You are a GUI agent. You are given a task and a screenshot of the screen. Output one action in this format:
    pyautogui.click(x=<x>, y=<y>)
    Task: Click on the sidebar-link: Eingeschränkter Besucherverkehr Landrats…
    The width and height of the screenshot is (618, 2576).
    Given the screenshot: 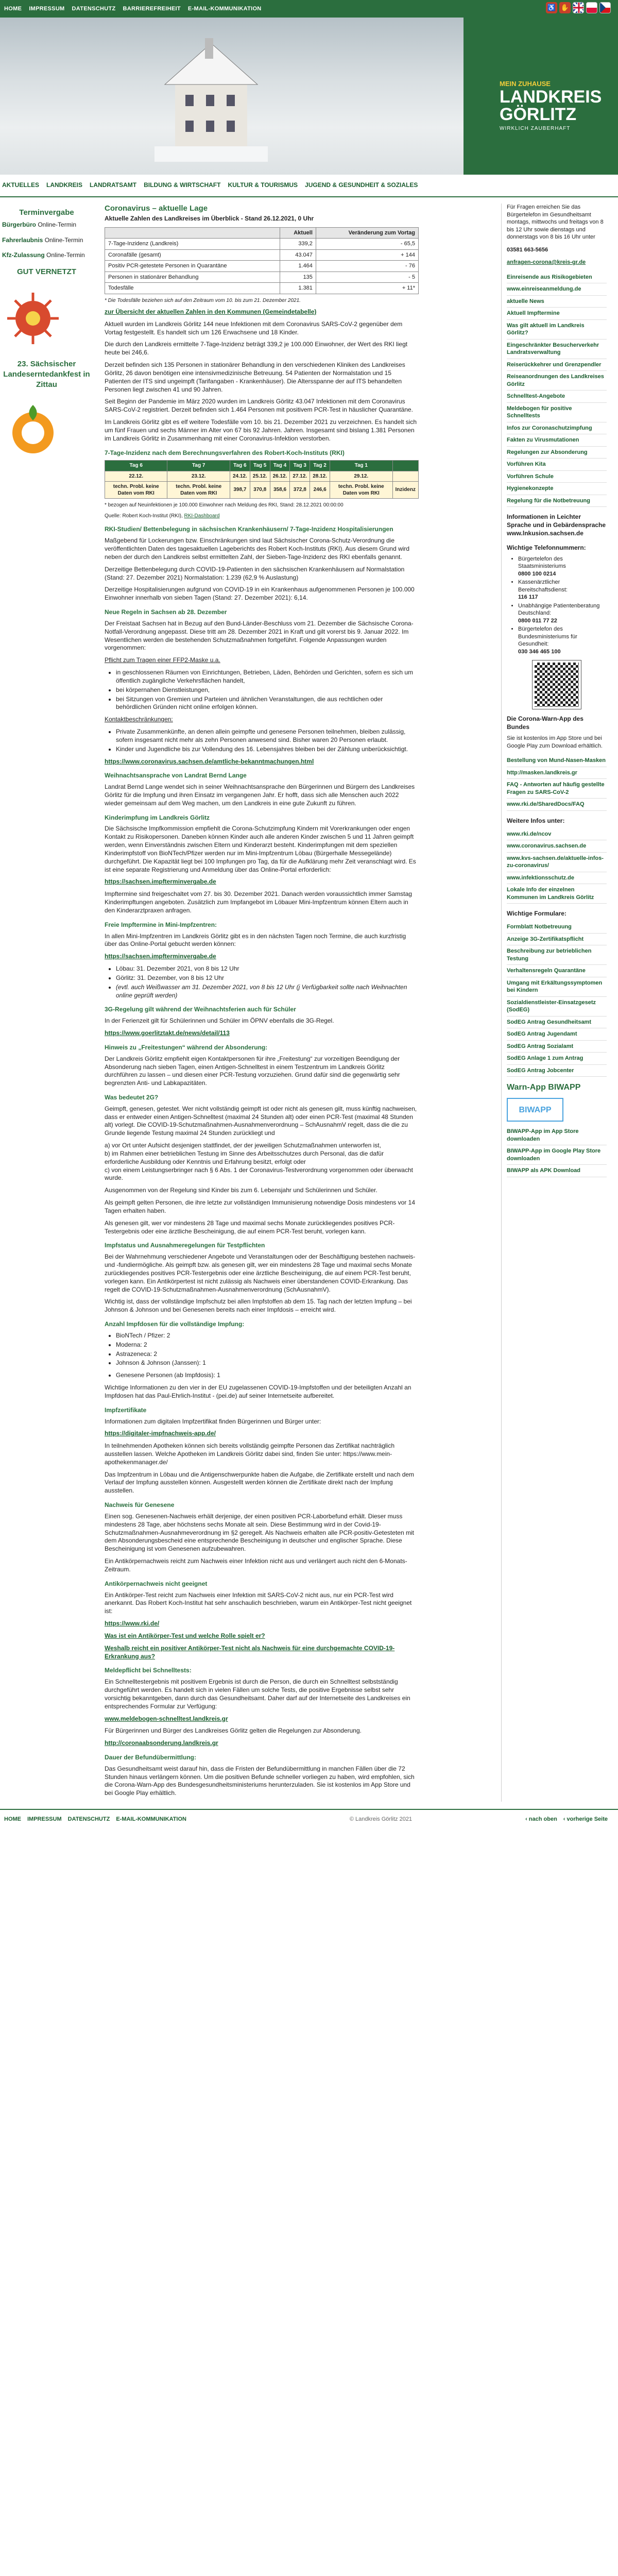 What is the action you would take?
    pyautogui.click(x=557, y=350)
    